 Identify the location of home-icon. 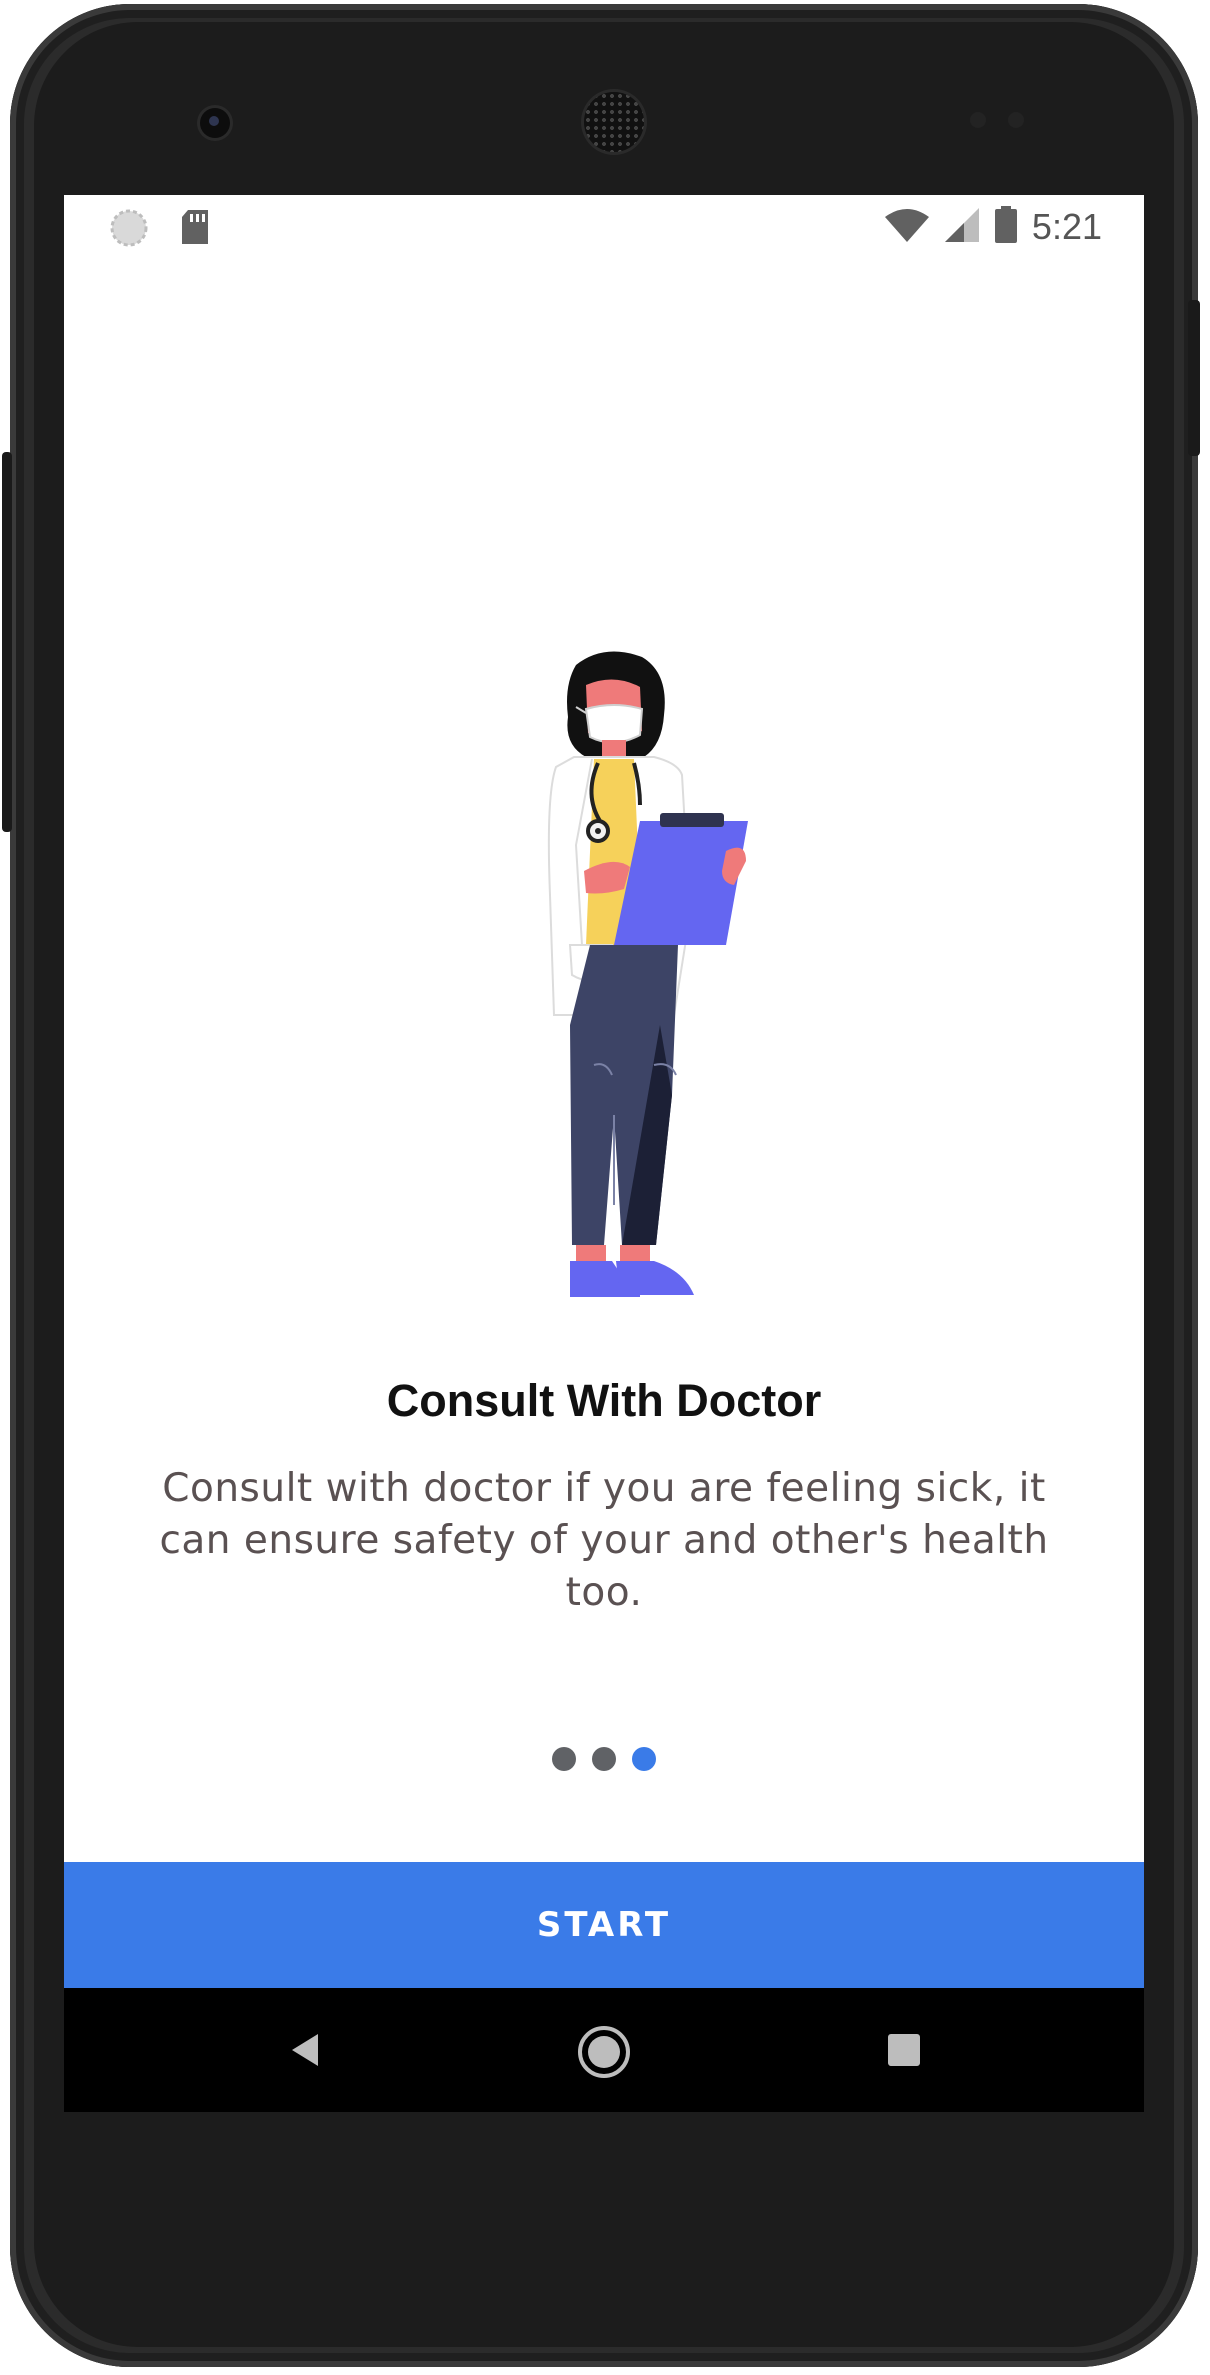
(604, 2054).